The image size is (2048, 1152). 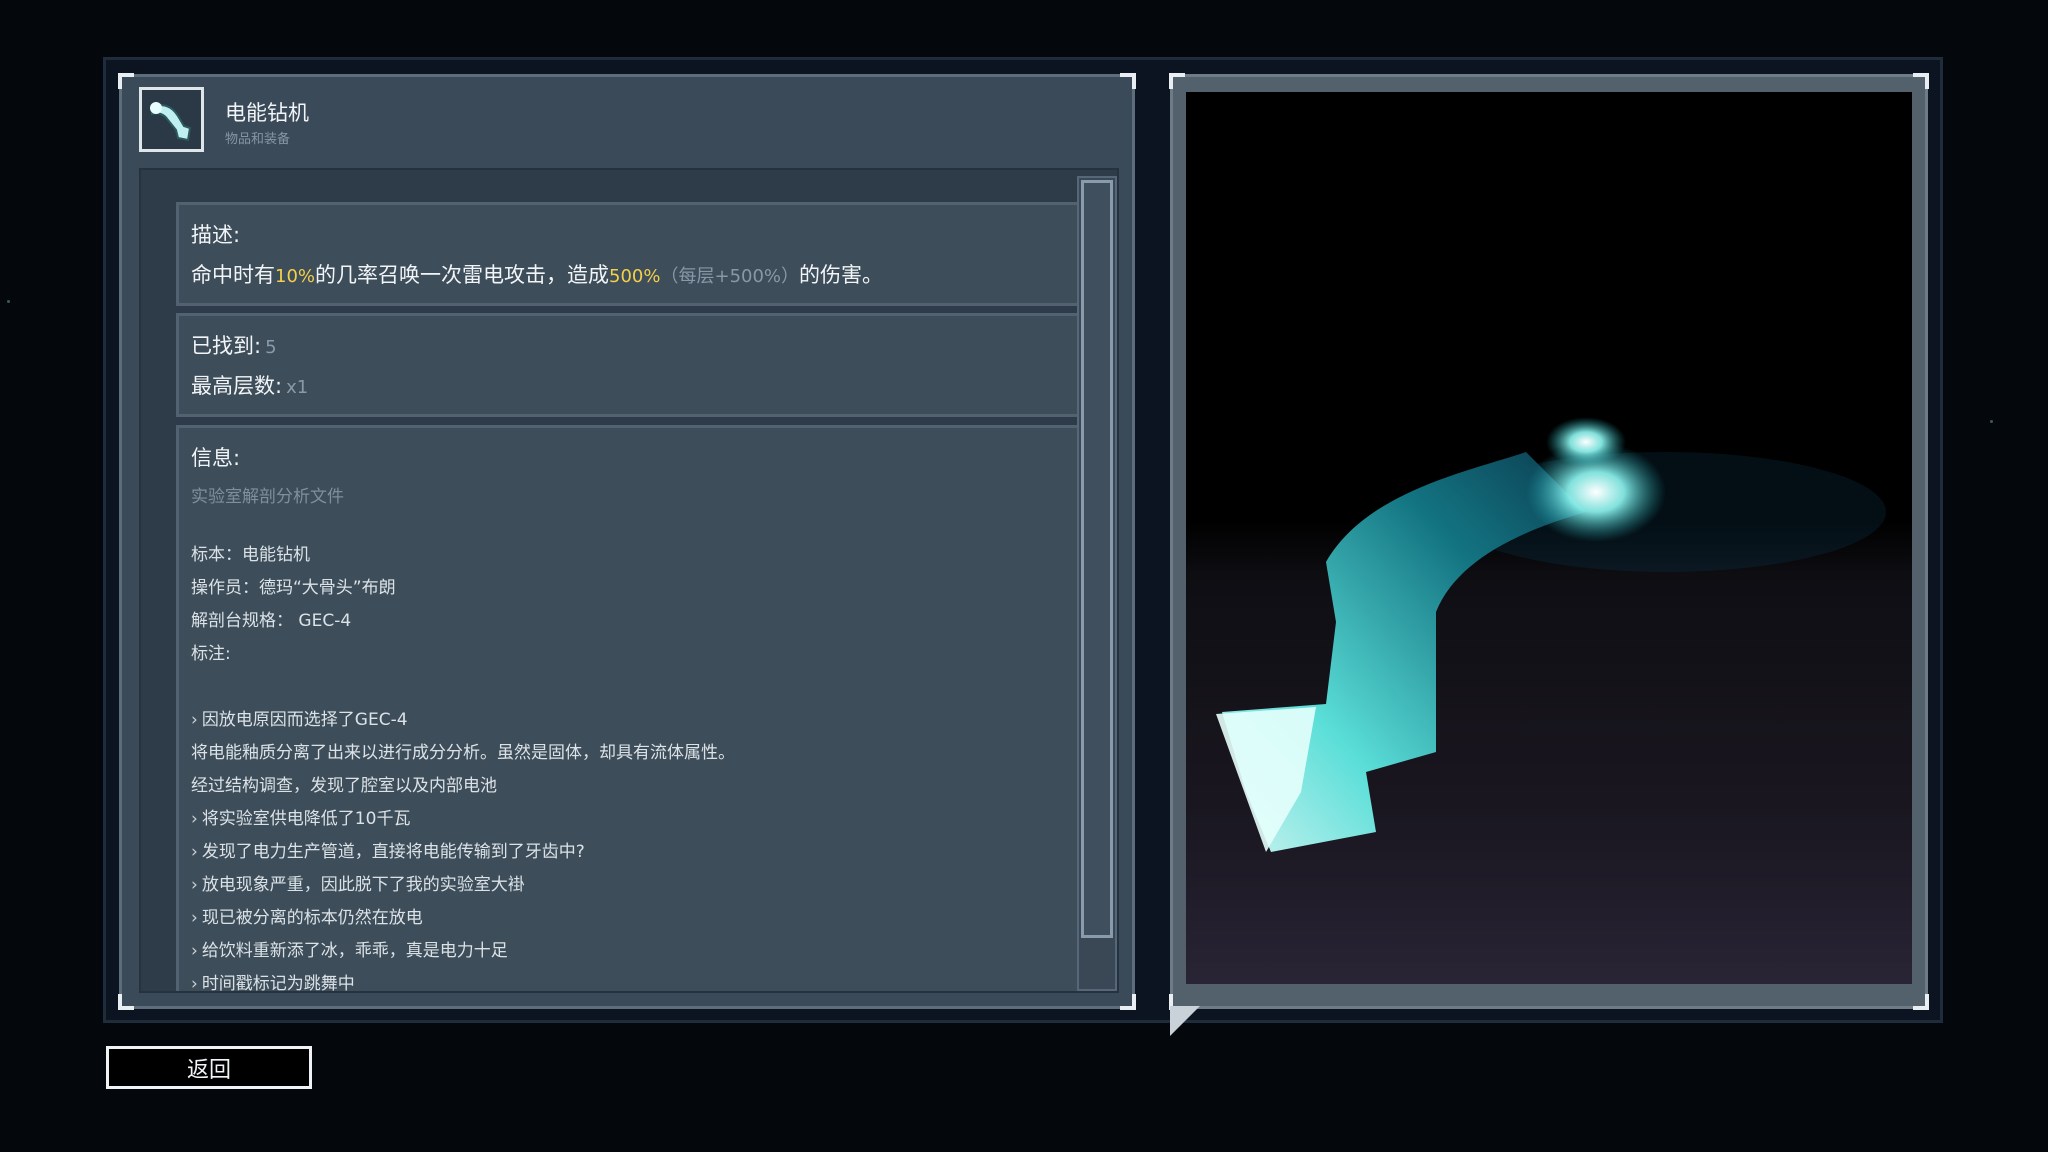 What do you see at coordinates (730, 276) in the screenshot?
I see `stack-bonus: （每层+500%）` at bounding box center [730, 276].